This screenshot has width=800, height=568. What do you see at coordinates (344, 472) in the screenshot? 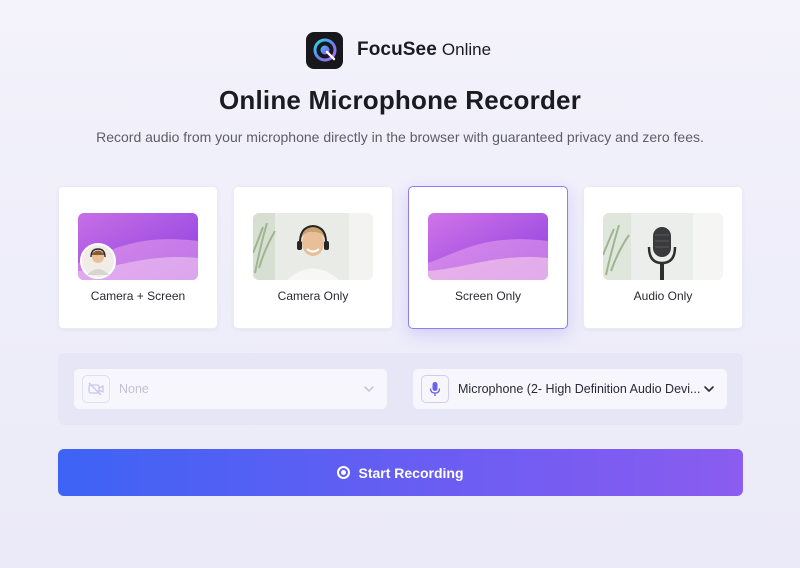
I see `record-icon` at bounding box center [344, 472].